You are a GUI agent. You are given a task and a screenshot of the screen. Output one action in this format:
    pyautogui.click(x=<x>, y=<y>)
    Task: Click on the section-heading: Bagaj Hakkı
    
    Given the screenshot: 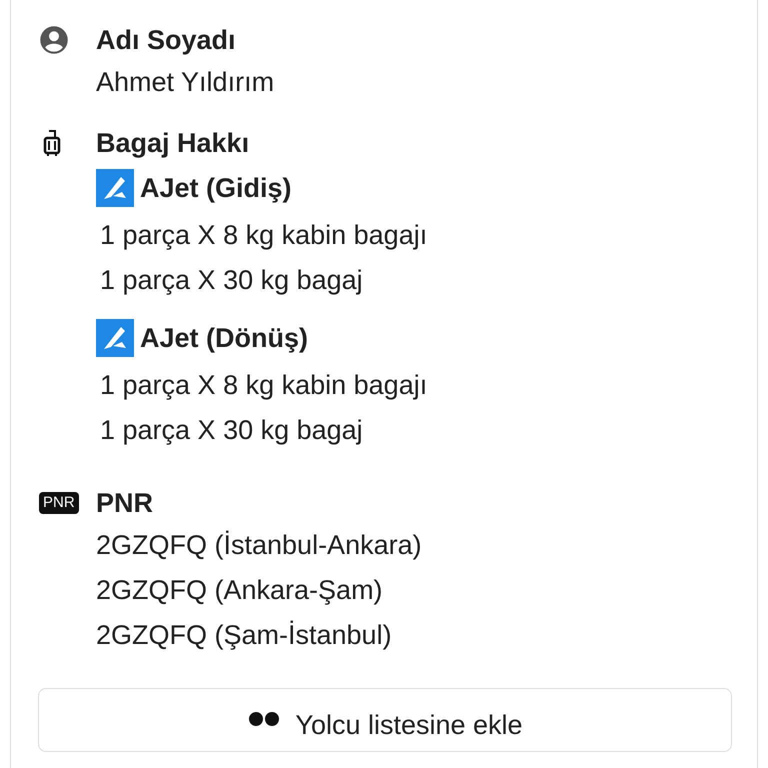 What is the action you would take?
    pyautogui.click(x=173, y=143)
    